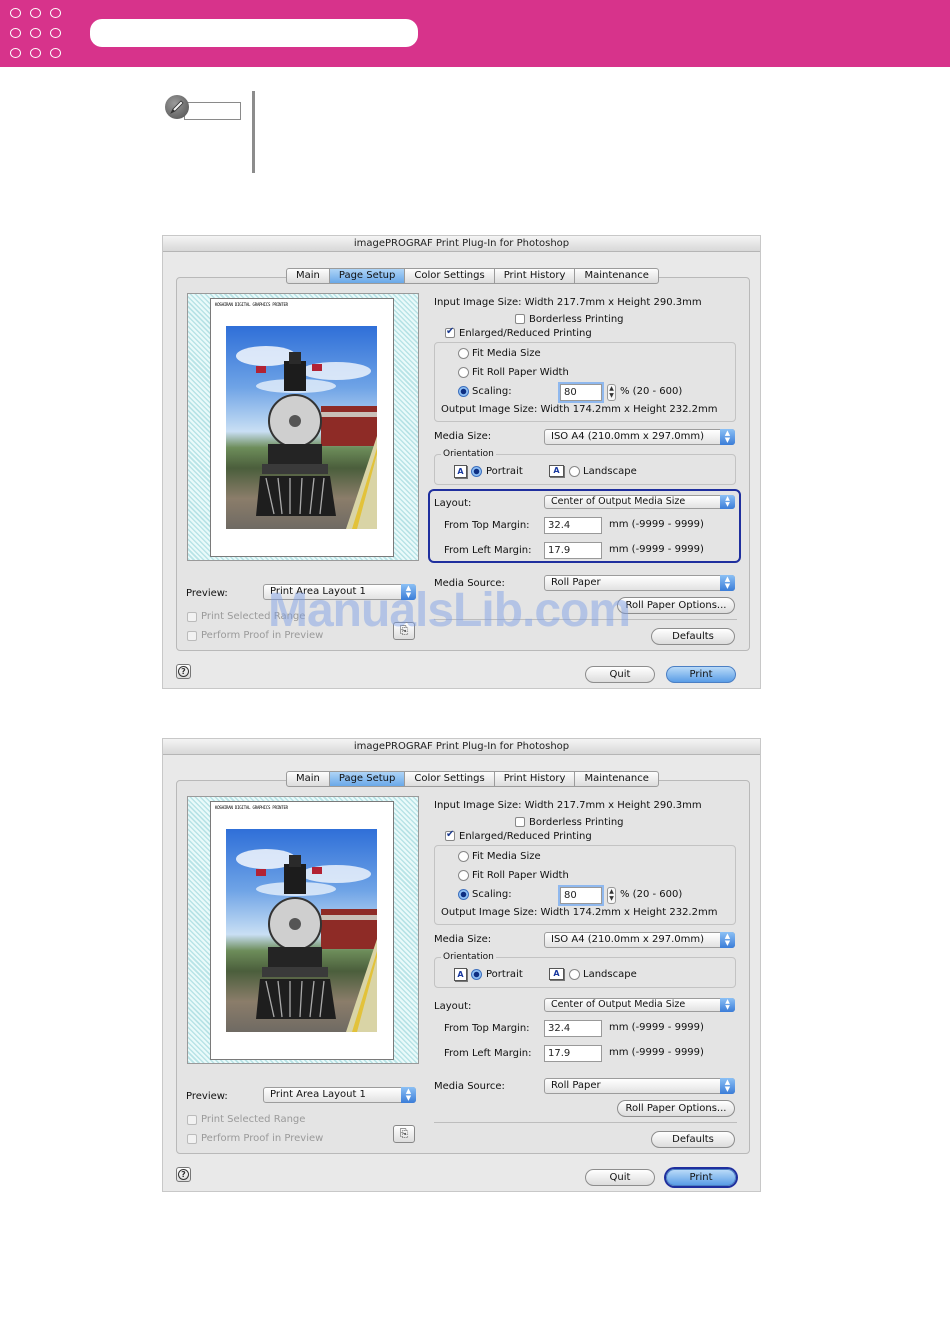  I want to click on watermark-text: ManualsLib.com, so click(449, 610).